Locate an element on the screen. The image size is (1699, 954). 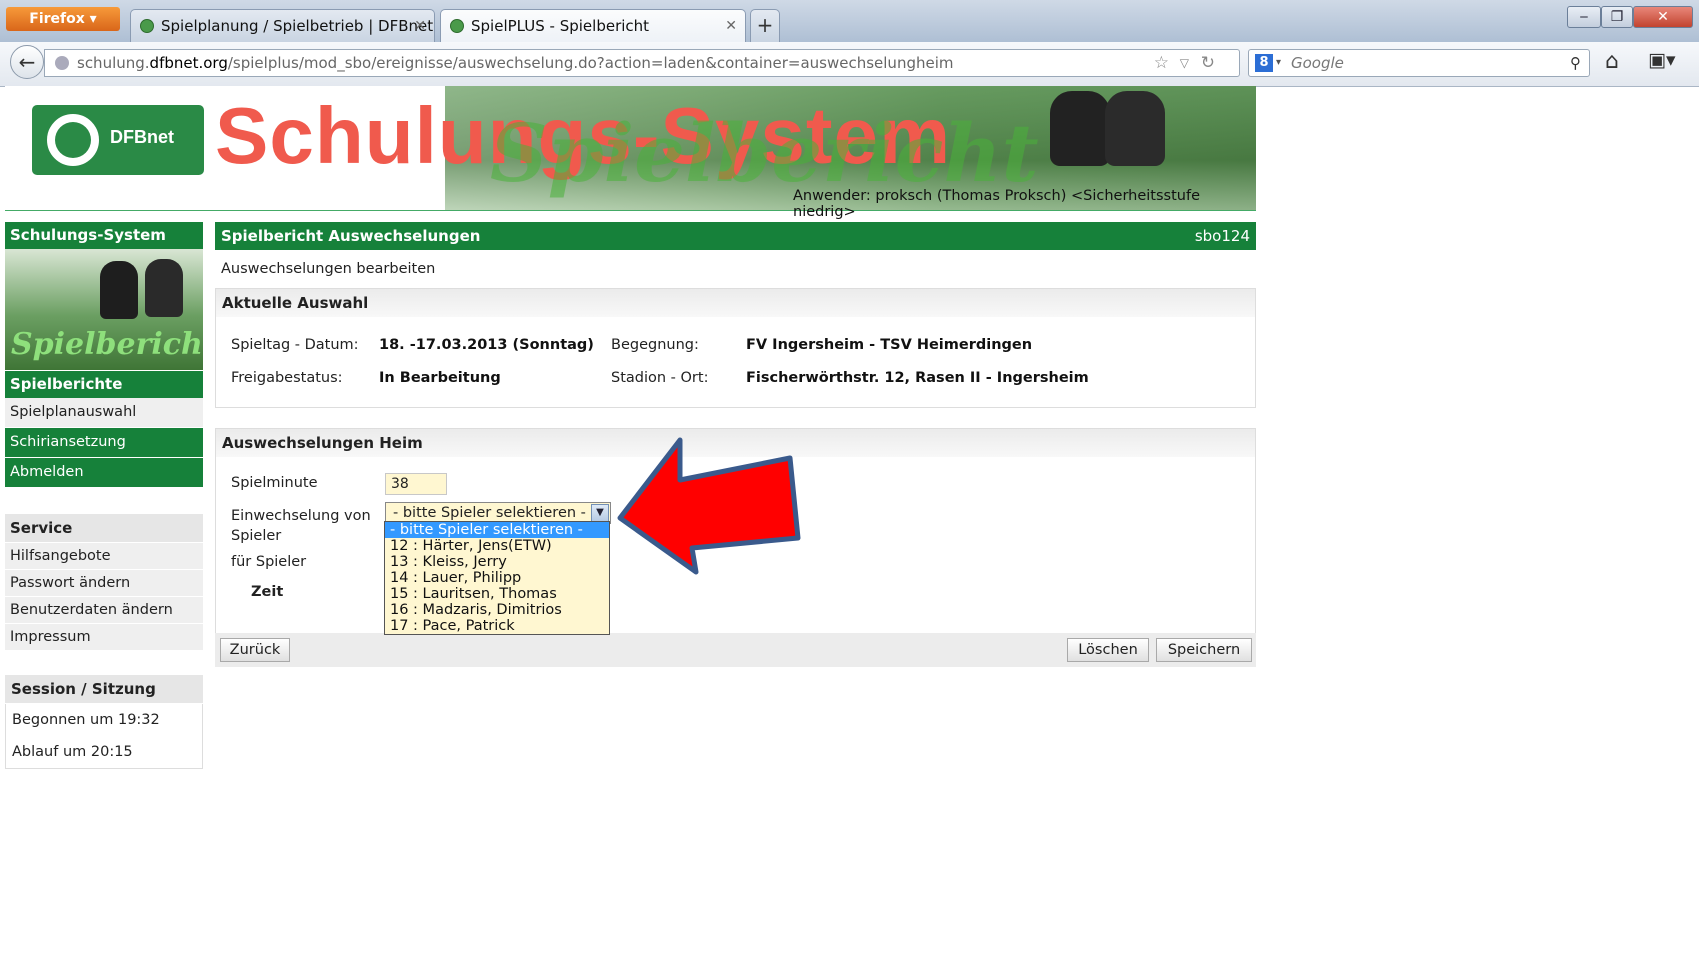
home-icon: ⌂ is located at coordinates (1612, 61).